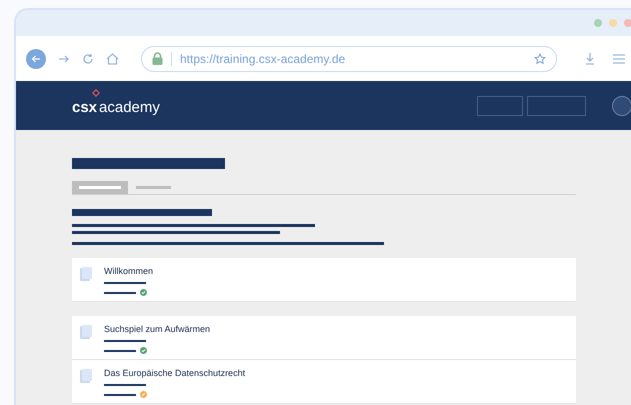 The width and height of the screenshot is (631, 405). Describe the element at coordinates (619, 59) in the screenshot. I see `menu-icon` at that location.